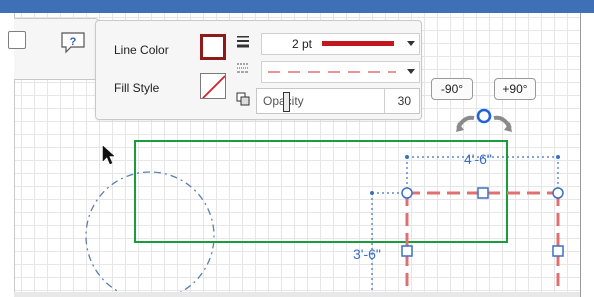 The width and height of the screenshot is (594, 297). What do you see at coordinates (367, 254) in the screenshot?
I see `height-dimension-label: 3'-6"` at bounding box center [367, 254].